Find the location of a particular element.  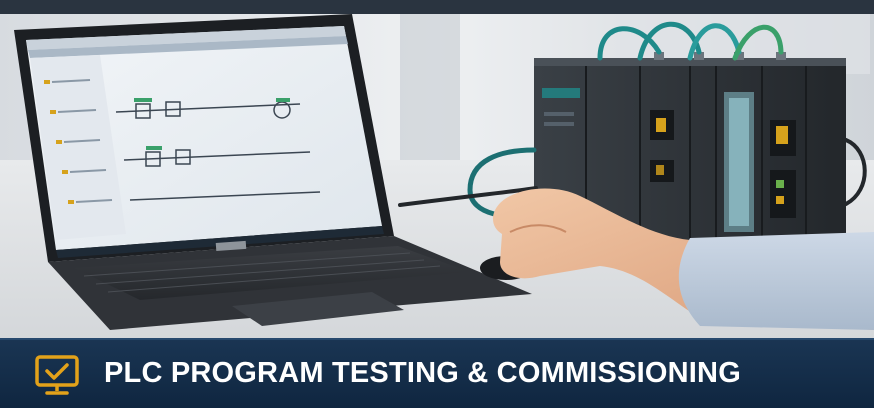

banner-title: PLC PROGRAM TESTING & COMMISSIONING is located at coordinates (422, 373).